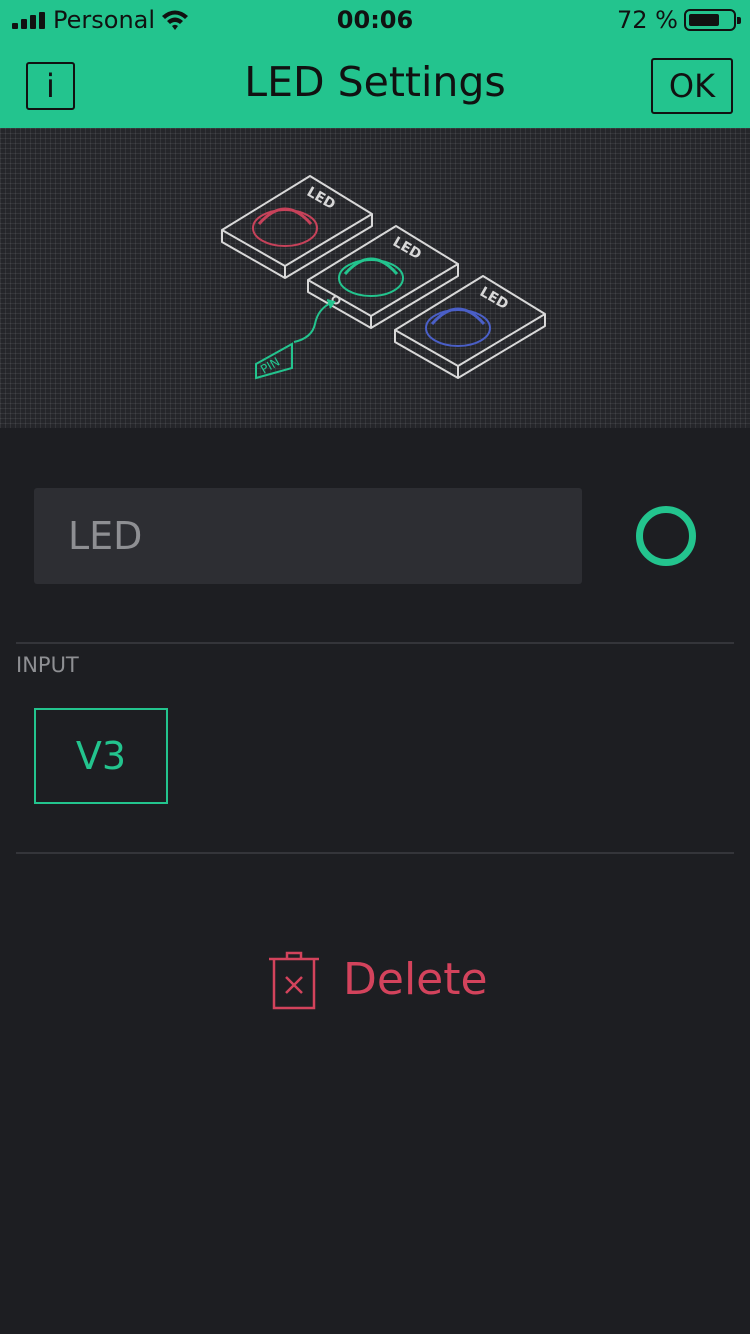 This screenshot has width=750, height=1334. What do you see at coordinates (666, 536) in the screenshot?
I see `color-picker-button` at bounding box center [666, 536].